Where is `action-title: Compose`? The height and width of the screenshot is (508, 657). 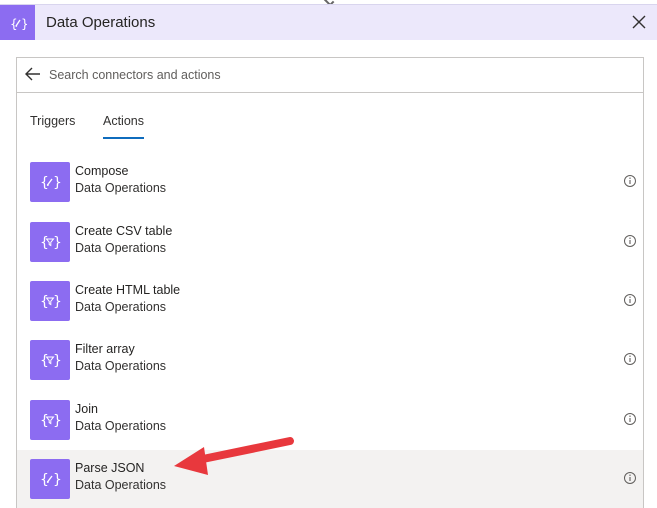
action-title: Compose is located at coordinates (102, 171).